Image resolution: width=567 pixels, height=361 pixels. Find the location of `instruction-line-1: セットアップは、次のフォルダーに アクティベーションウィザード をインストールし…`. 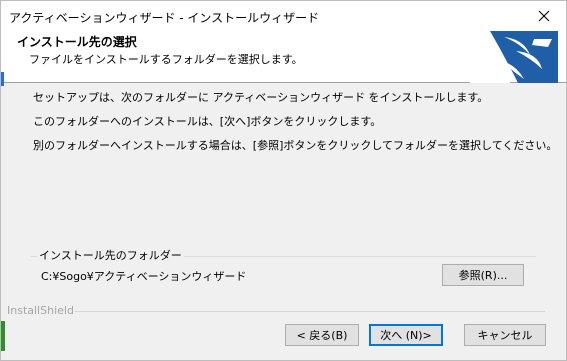

instruction-line-1: セットアップは、次のフォルダーに アクティベーションウィザード をインストールし… is located at coordinates (261, 97).